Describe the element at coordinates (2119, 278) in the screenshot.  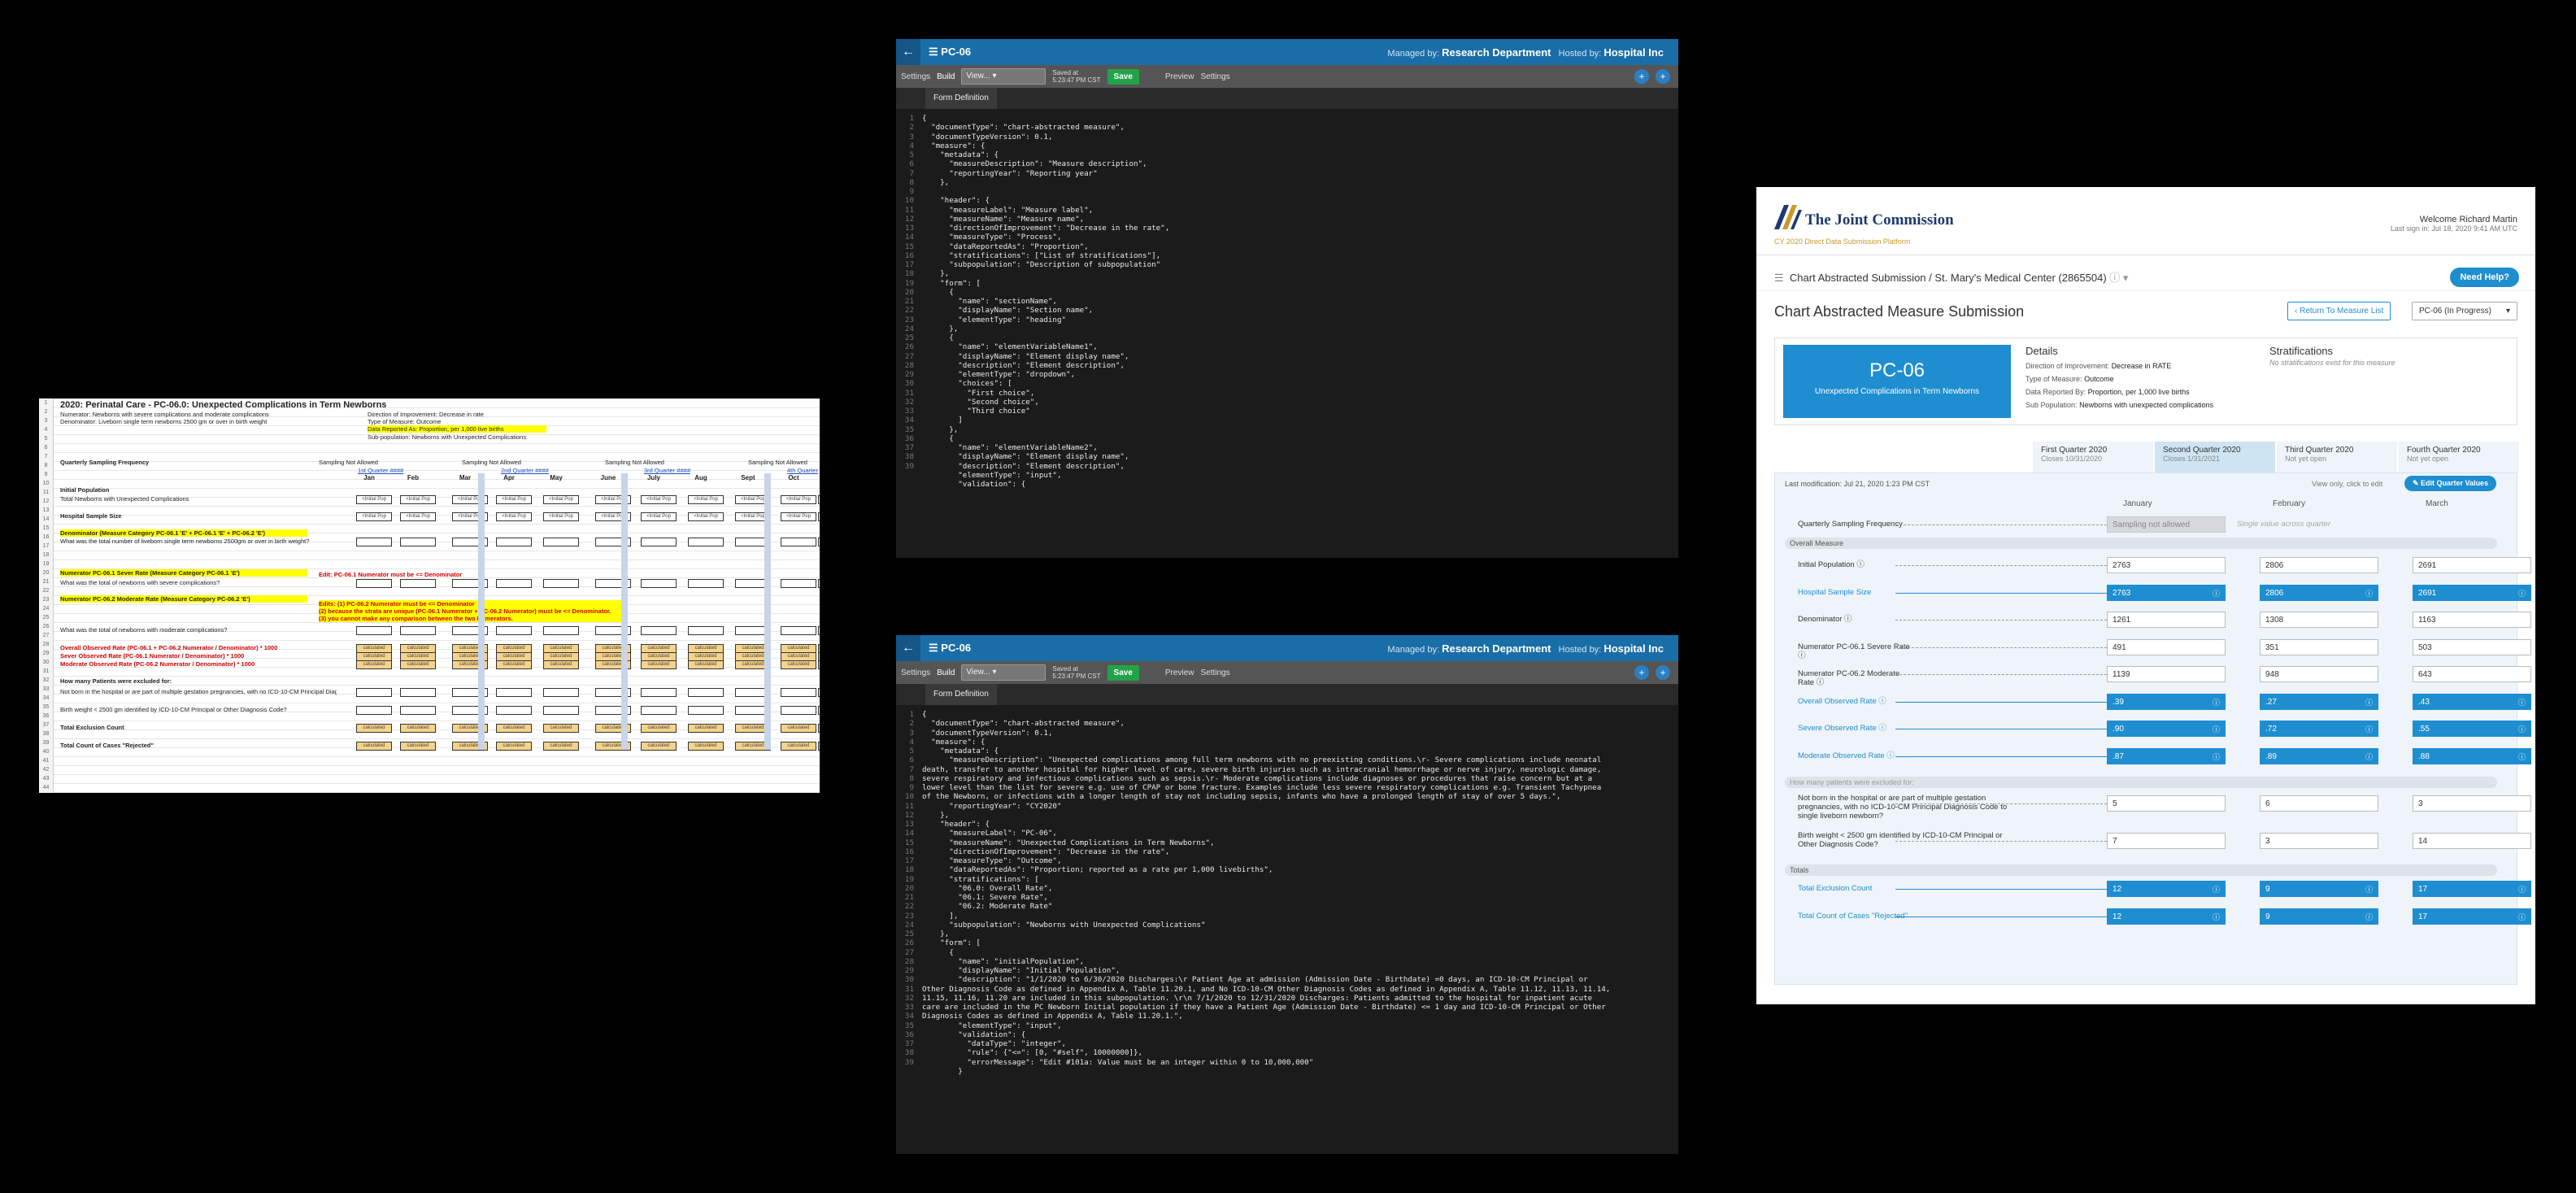
I see `info-icon: ⓘ ▾` at that location.